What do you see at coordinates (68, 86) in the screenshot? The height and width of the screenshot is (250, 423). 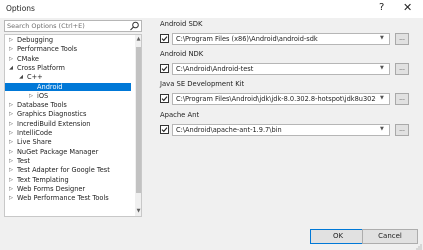 I see `tree-item: Android` at bounding box center [68, 86].